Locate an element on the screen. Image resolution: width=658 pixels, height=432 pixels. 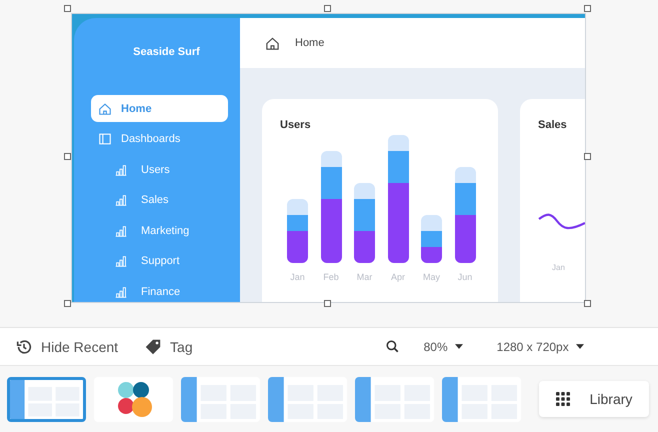
card-title: Users is located at coordinates (295, 124).